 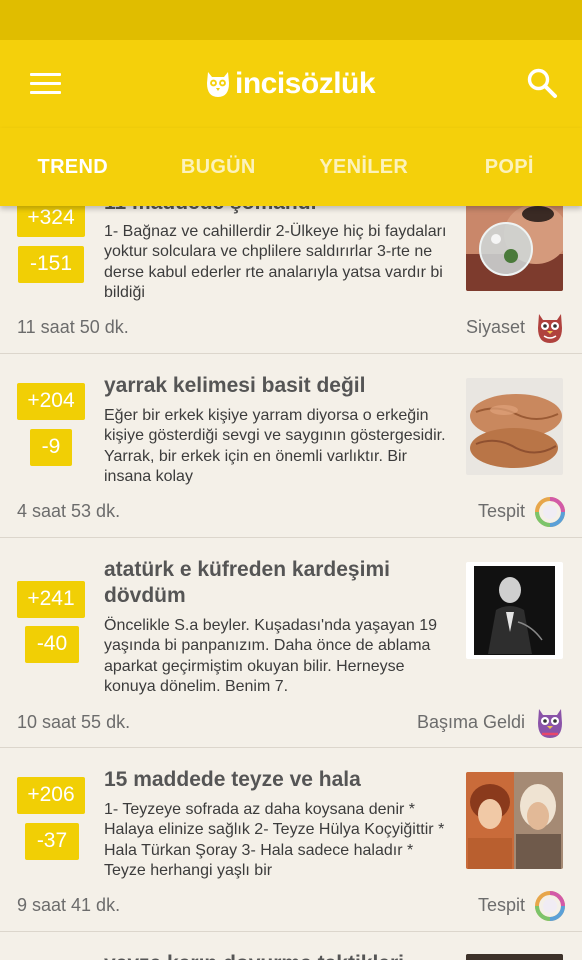 I want to click on downvote-button: -151, so click(x=51, y=264).